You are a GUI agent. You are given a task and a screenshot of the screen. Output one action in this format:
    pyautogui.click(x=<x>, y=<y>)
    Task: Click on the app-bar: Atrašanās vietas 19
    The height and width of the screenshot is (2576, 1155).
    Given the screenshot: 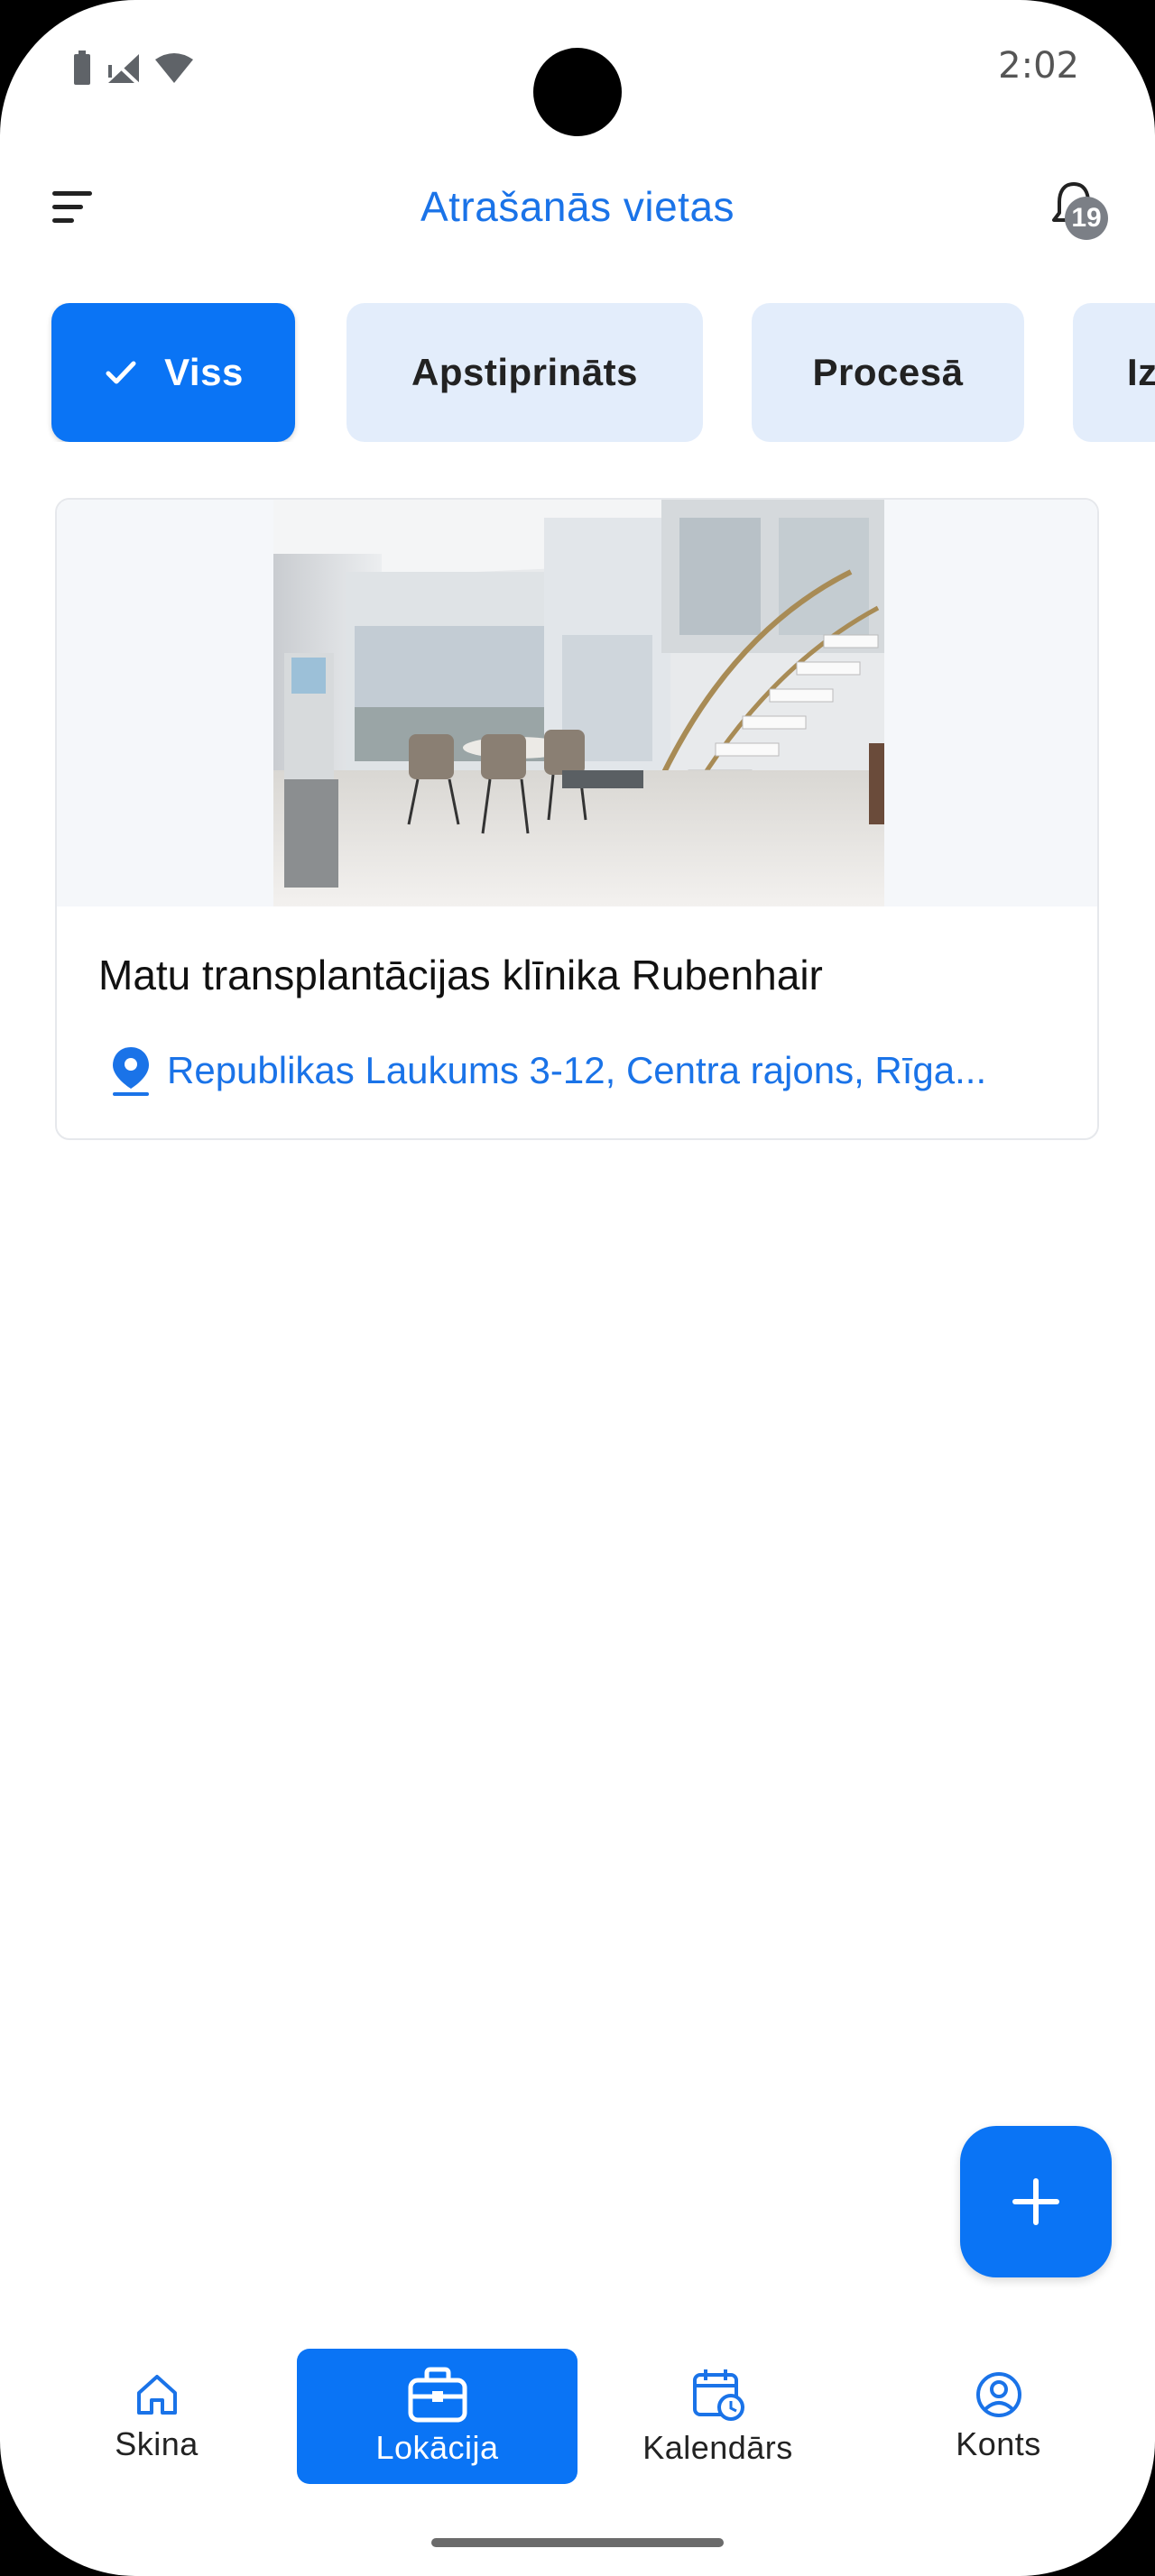 What is the action you would take?
    pyautogui.click(x=577, y=207)
    